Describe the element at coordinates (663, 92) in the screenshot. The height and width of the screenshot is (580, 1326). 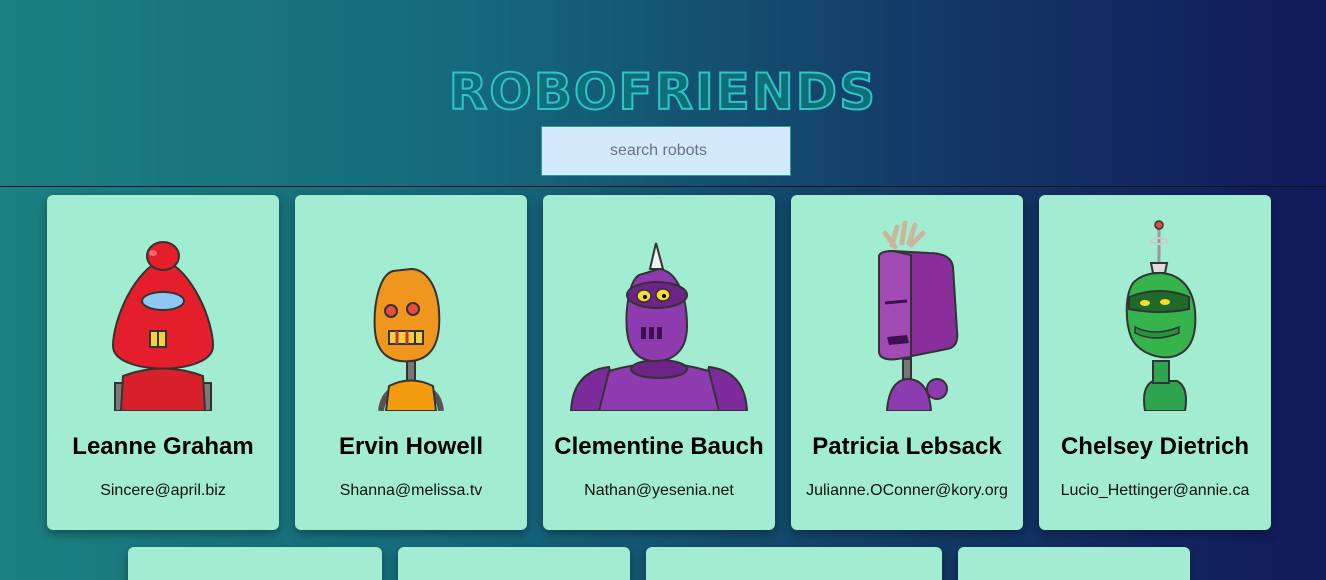
I see `page-title: RoboFriends` at that location.